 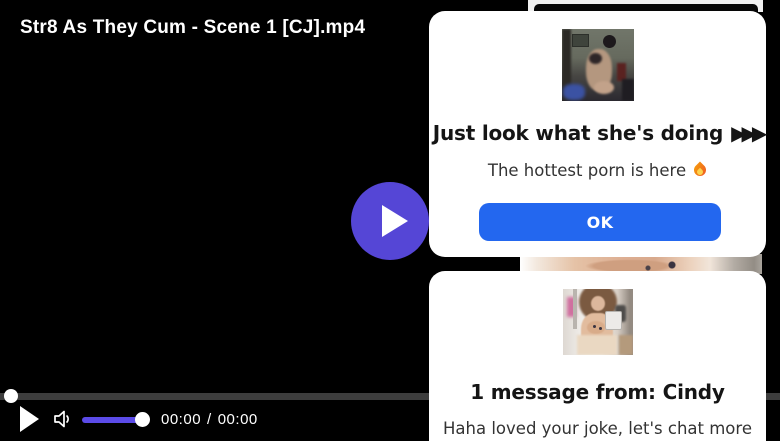 I want to click on mirror-selfie-thumbnail, so click(x=597, y=322).